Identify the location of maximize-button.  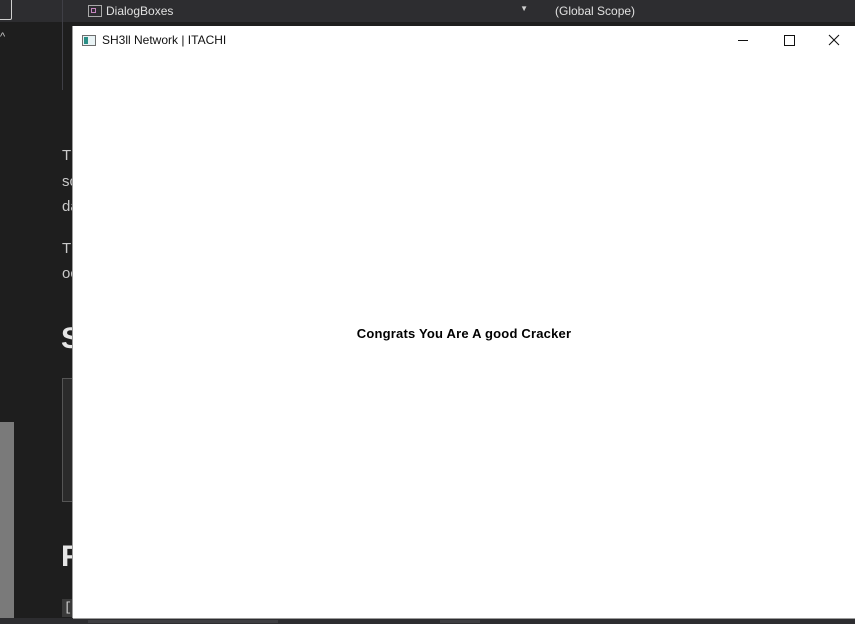
(789, 40).